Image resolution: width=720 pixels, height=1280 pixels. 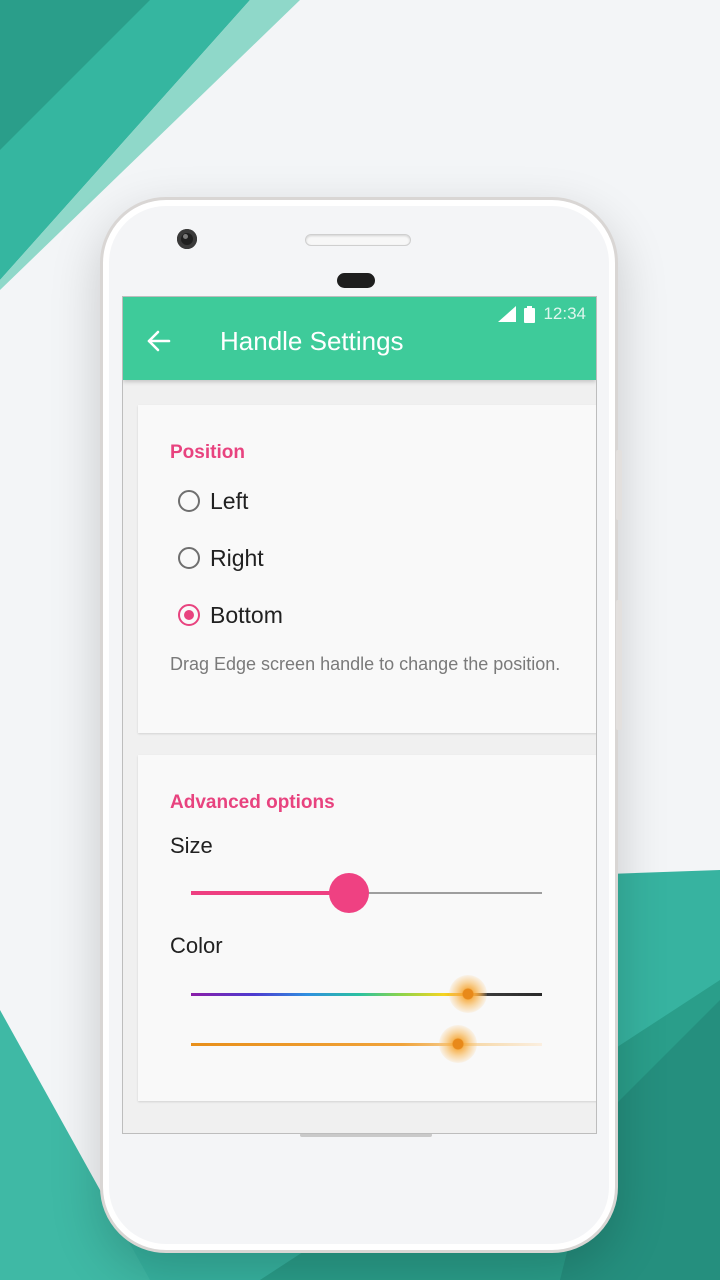 I want to click on hue-slider-thumb, so click(x=468, y=994).